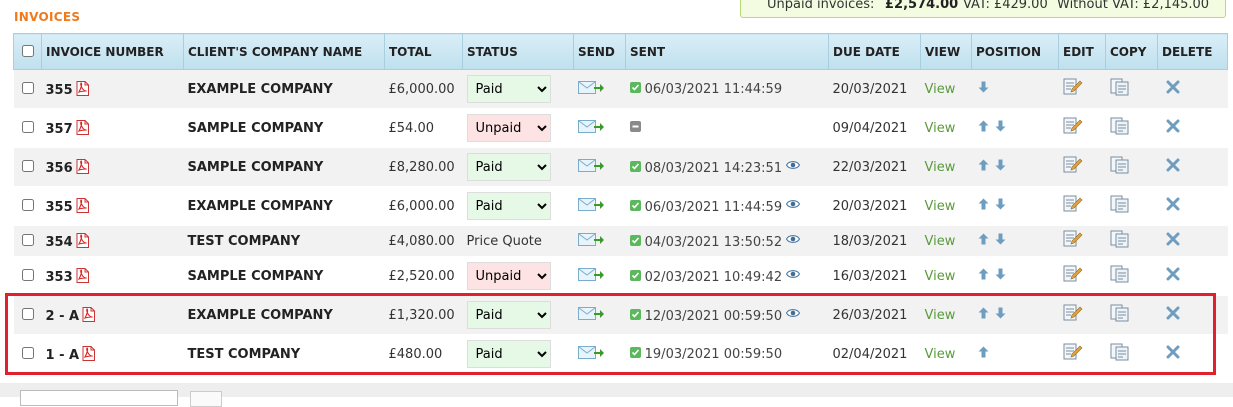  I want to click on select-all-checkbox, so click(28, 50).